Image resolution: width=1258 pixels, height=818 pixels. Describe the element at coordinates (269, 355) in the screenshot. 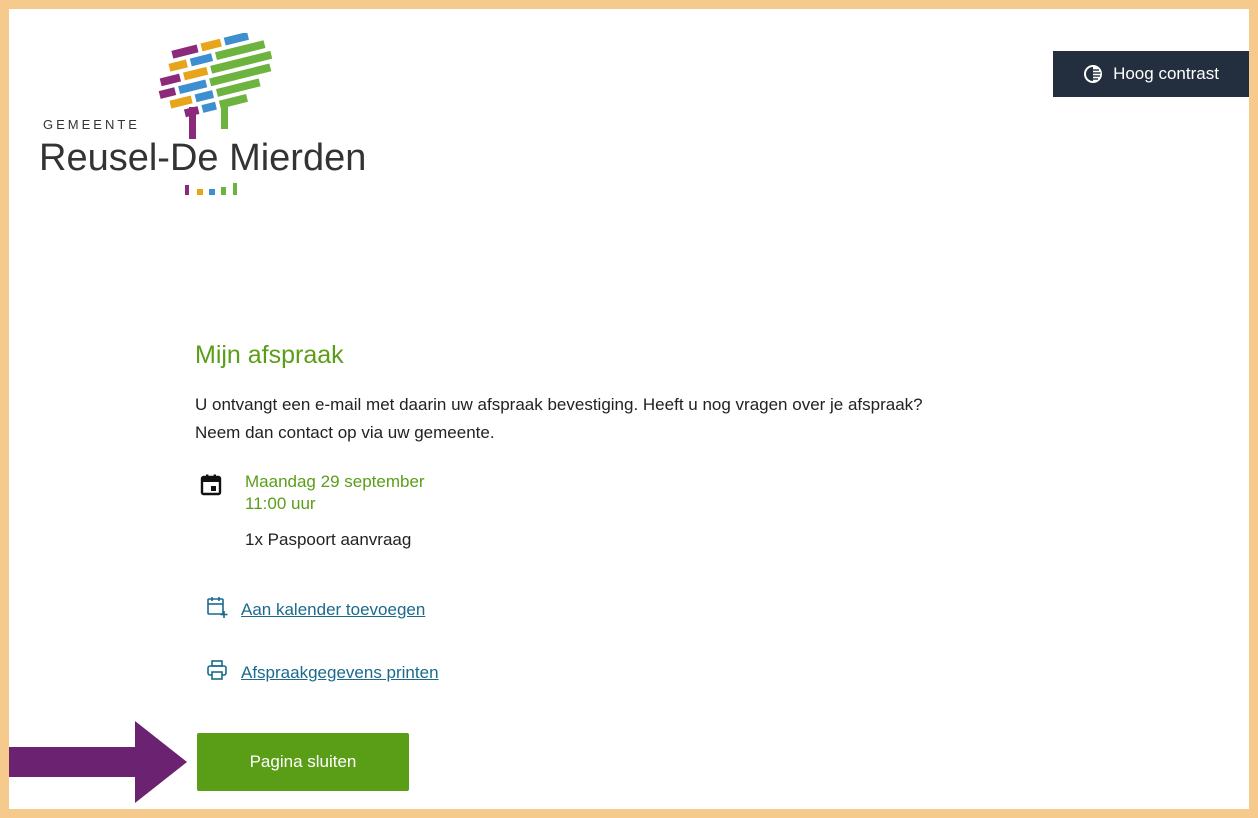

I see `page-title: Mijn afspraak` at that location.